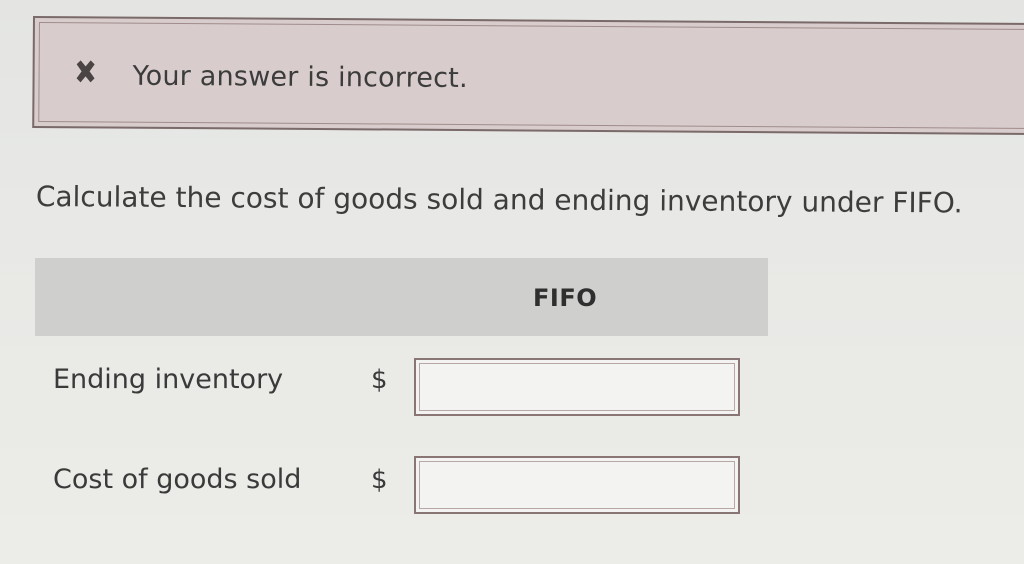 The width and height of the screenshot is (1024, 564). What do you see at coordinates (168, 379) in the screenshot?
I see `row-label-ending-inventory: Ending inventory` at bounding box center [168, 379].